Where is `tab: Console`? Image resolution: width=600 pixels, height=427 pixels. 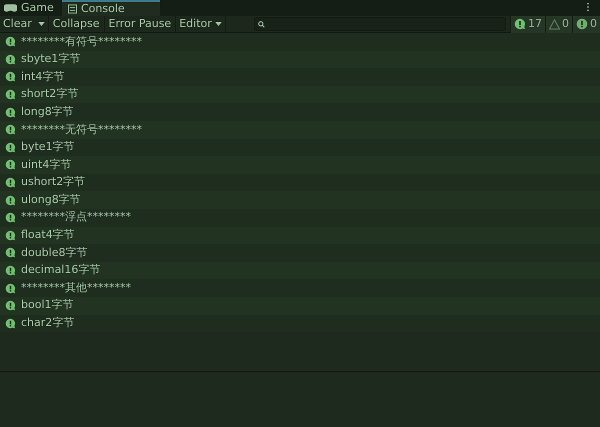 tab: Console is located at coordinates (111, 8).